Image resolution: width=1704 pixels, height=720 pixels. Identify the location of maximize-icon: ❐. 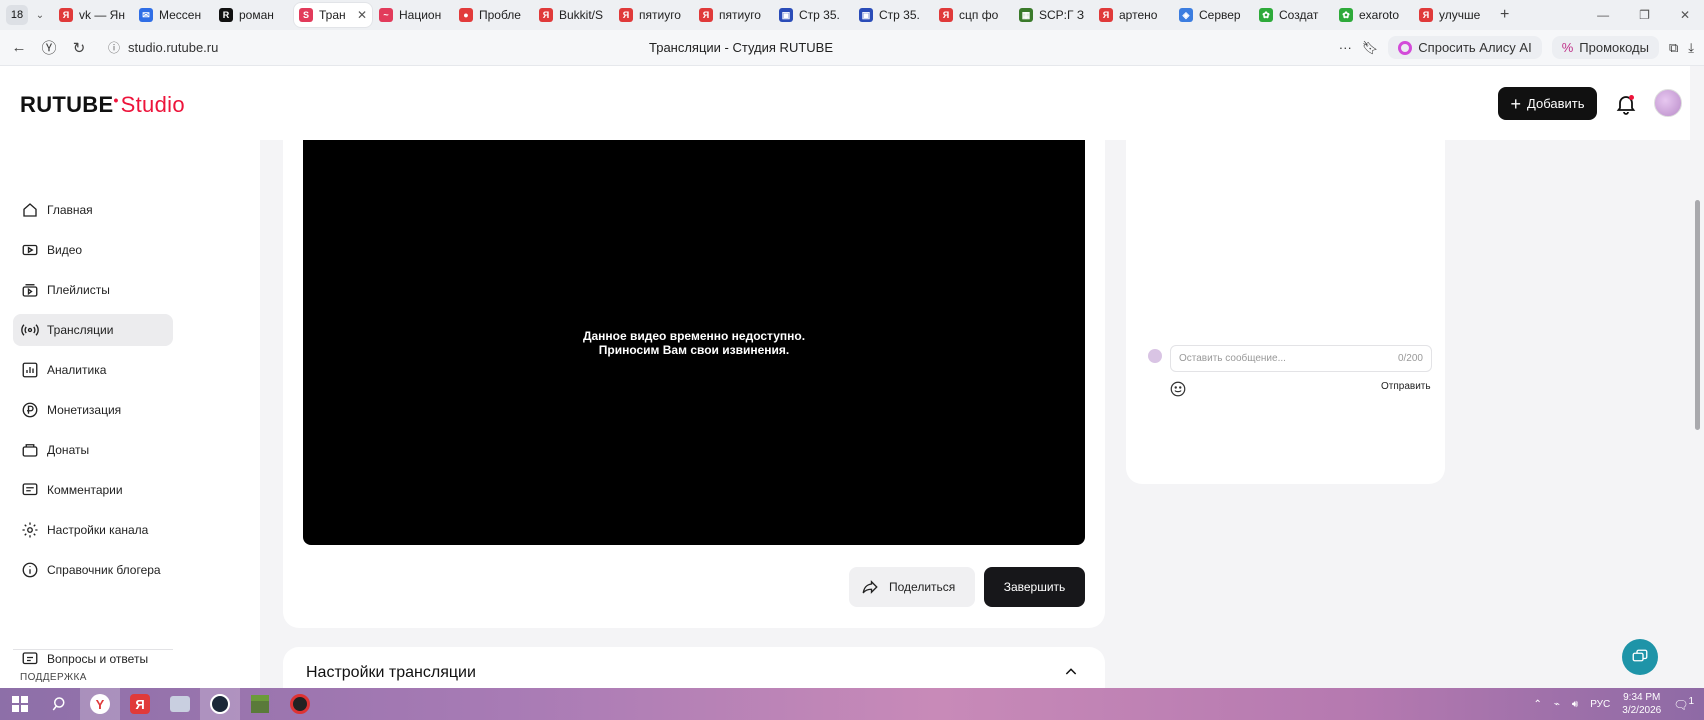
(1644, 15).